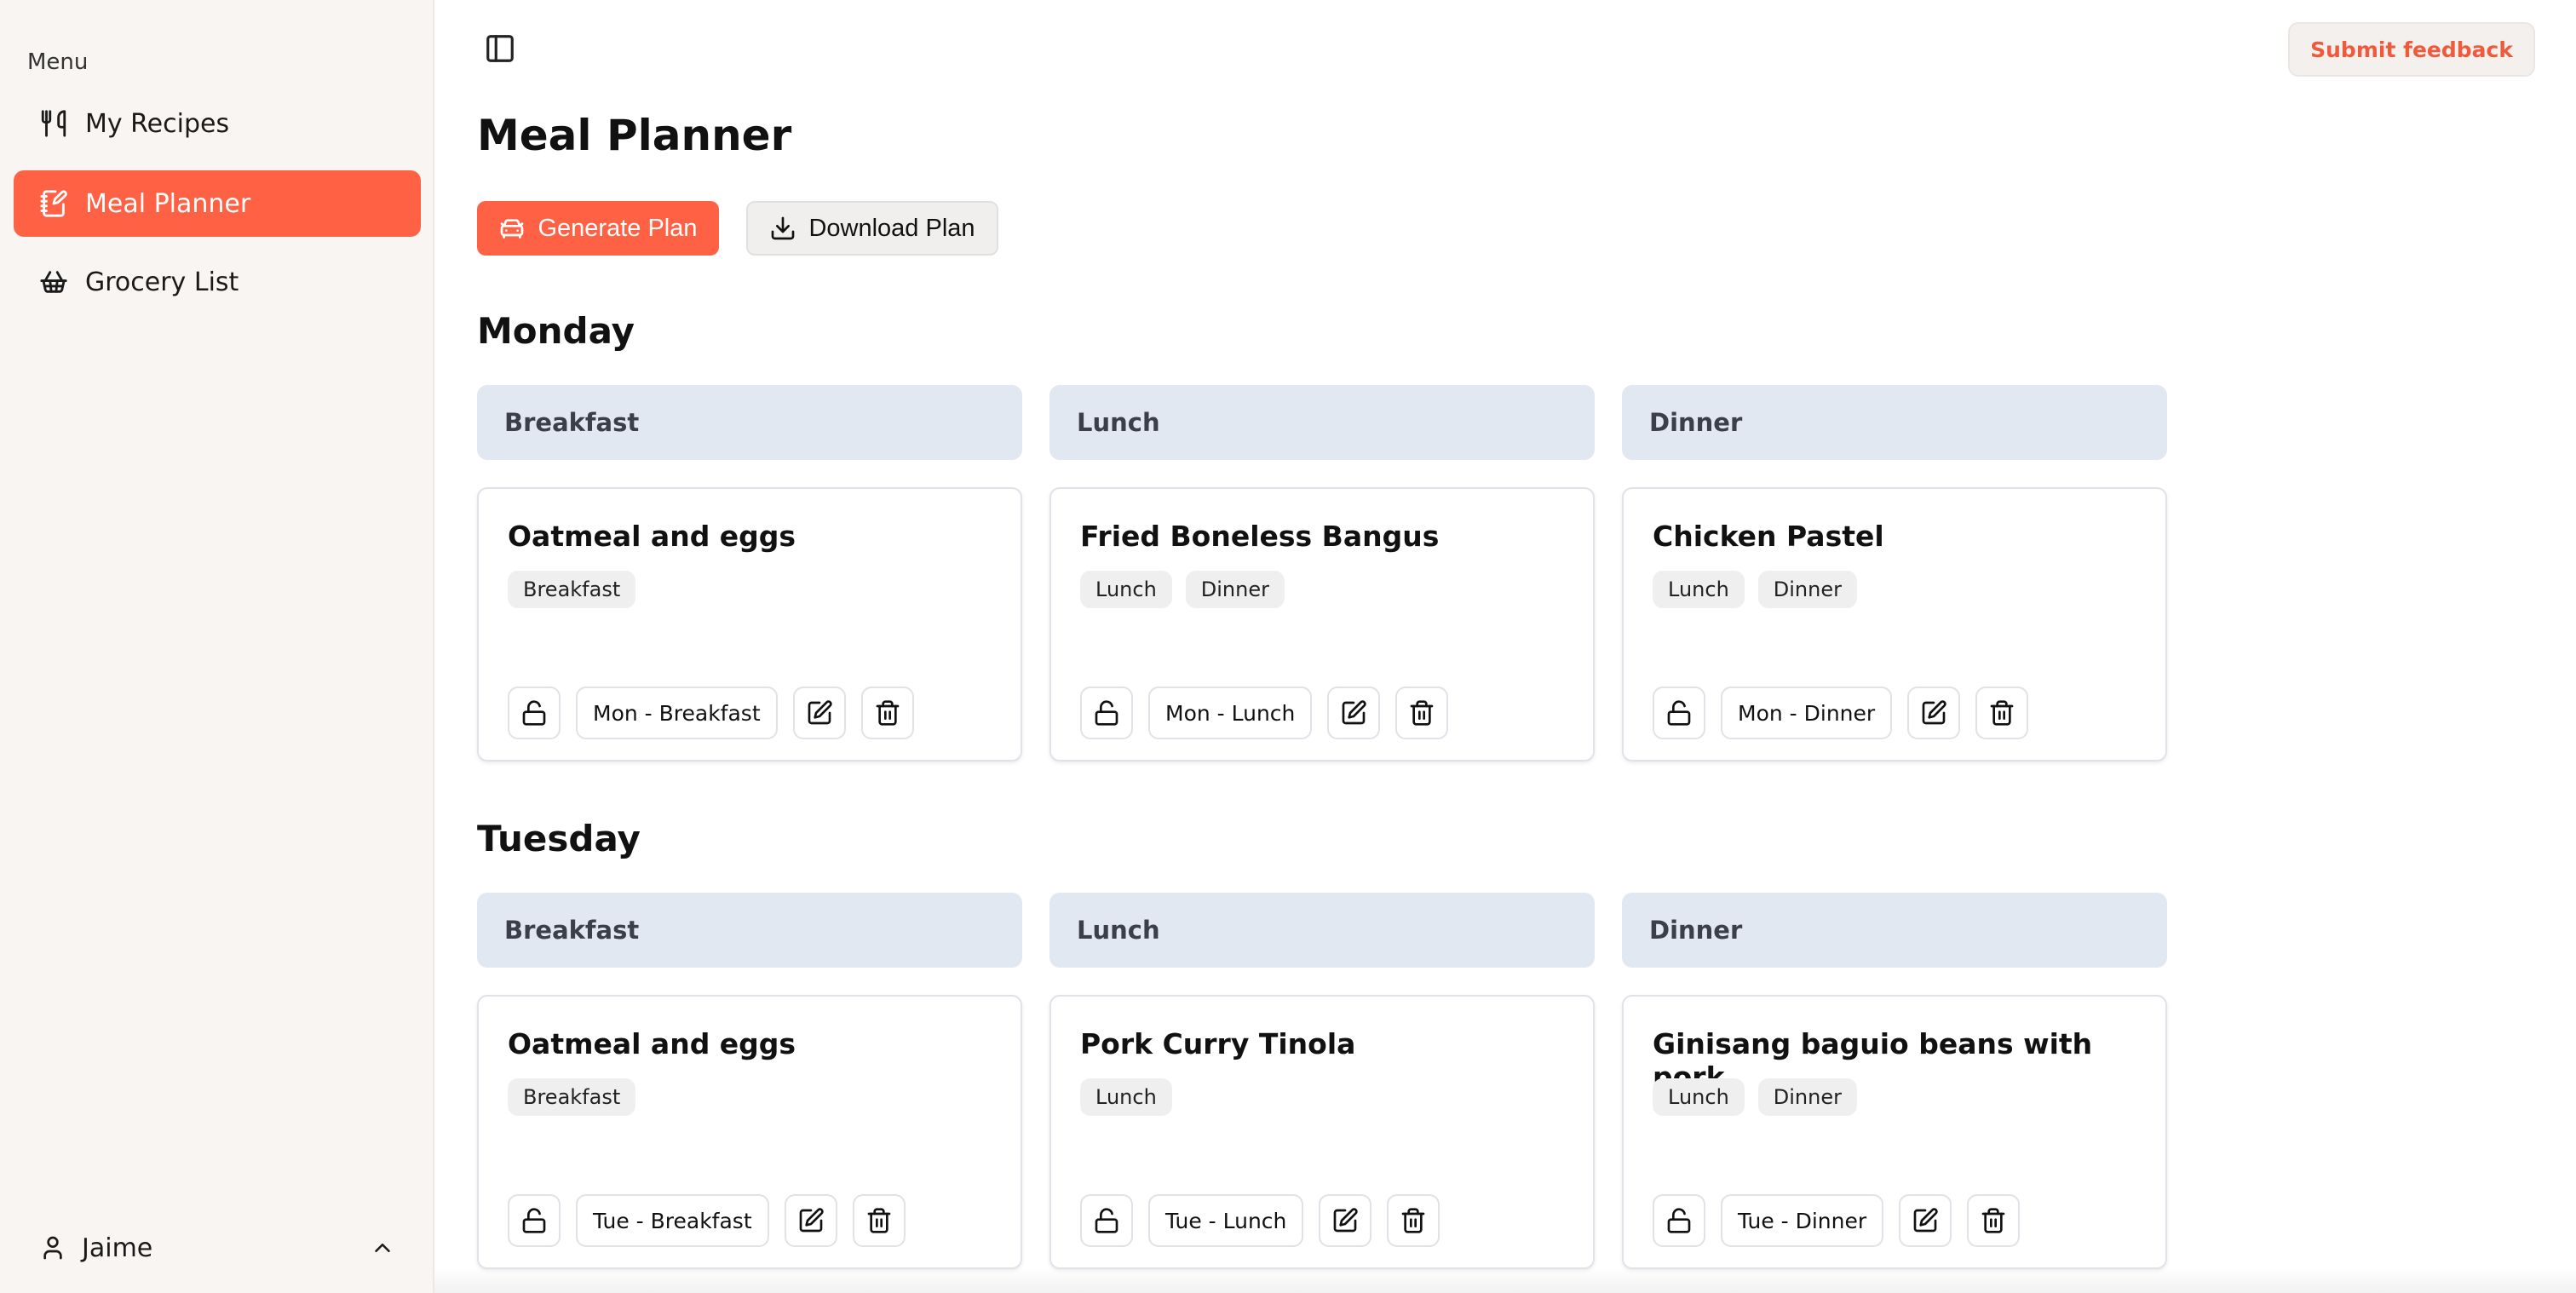  Describe the element at coordinates (1895, 624) in the screenshot. I see `recipe-card: Chicken Pastel Lunch Dinner Mon - Dinner` at that location.